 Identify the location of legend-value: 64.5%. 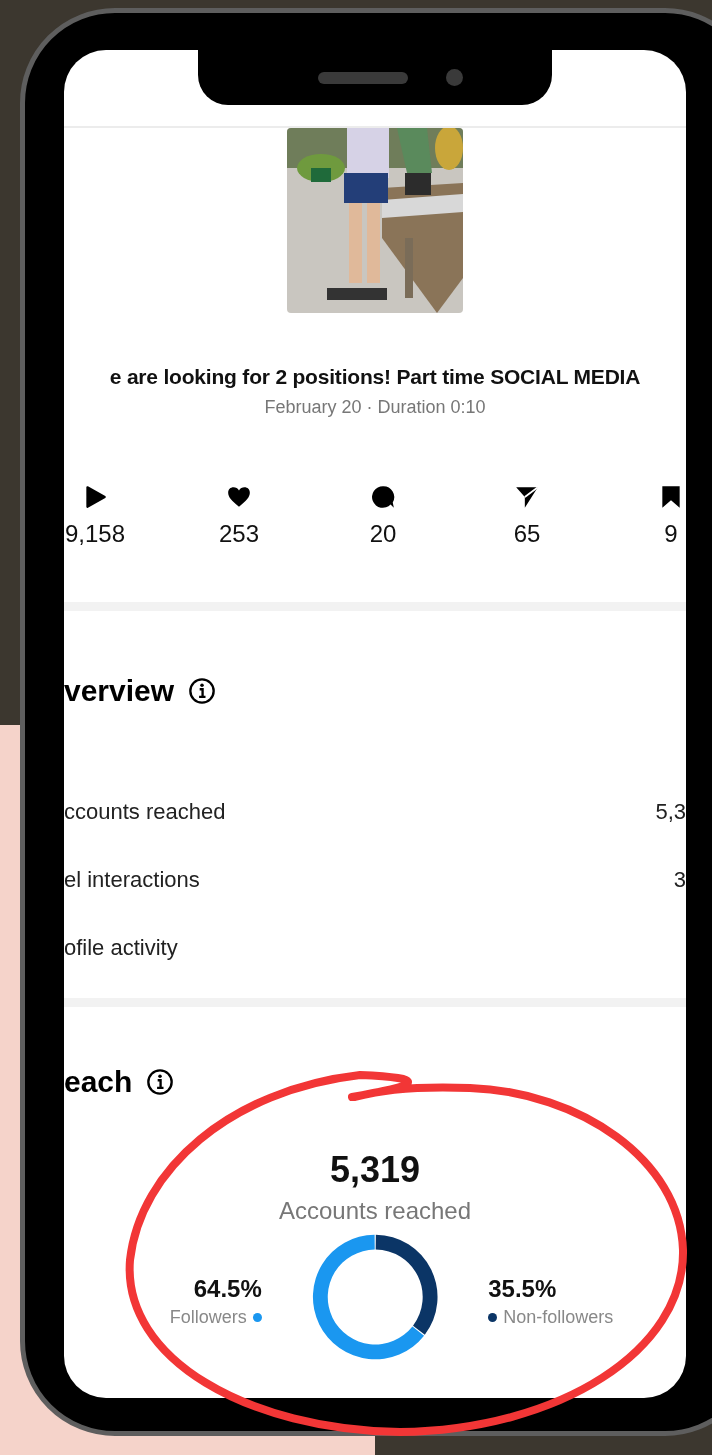
(227, 1288).